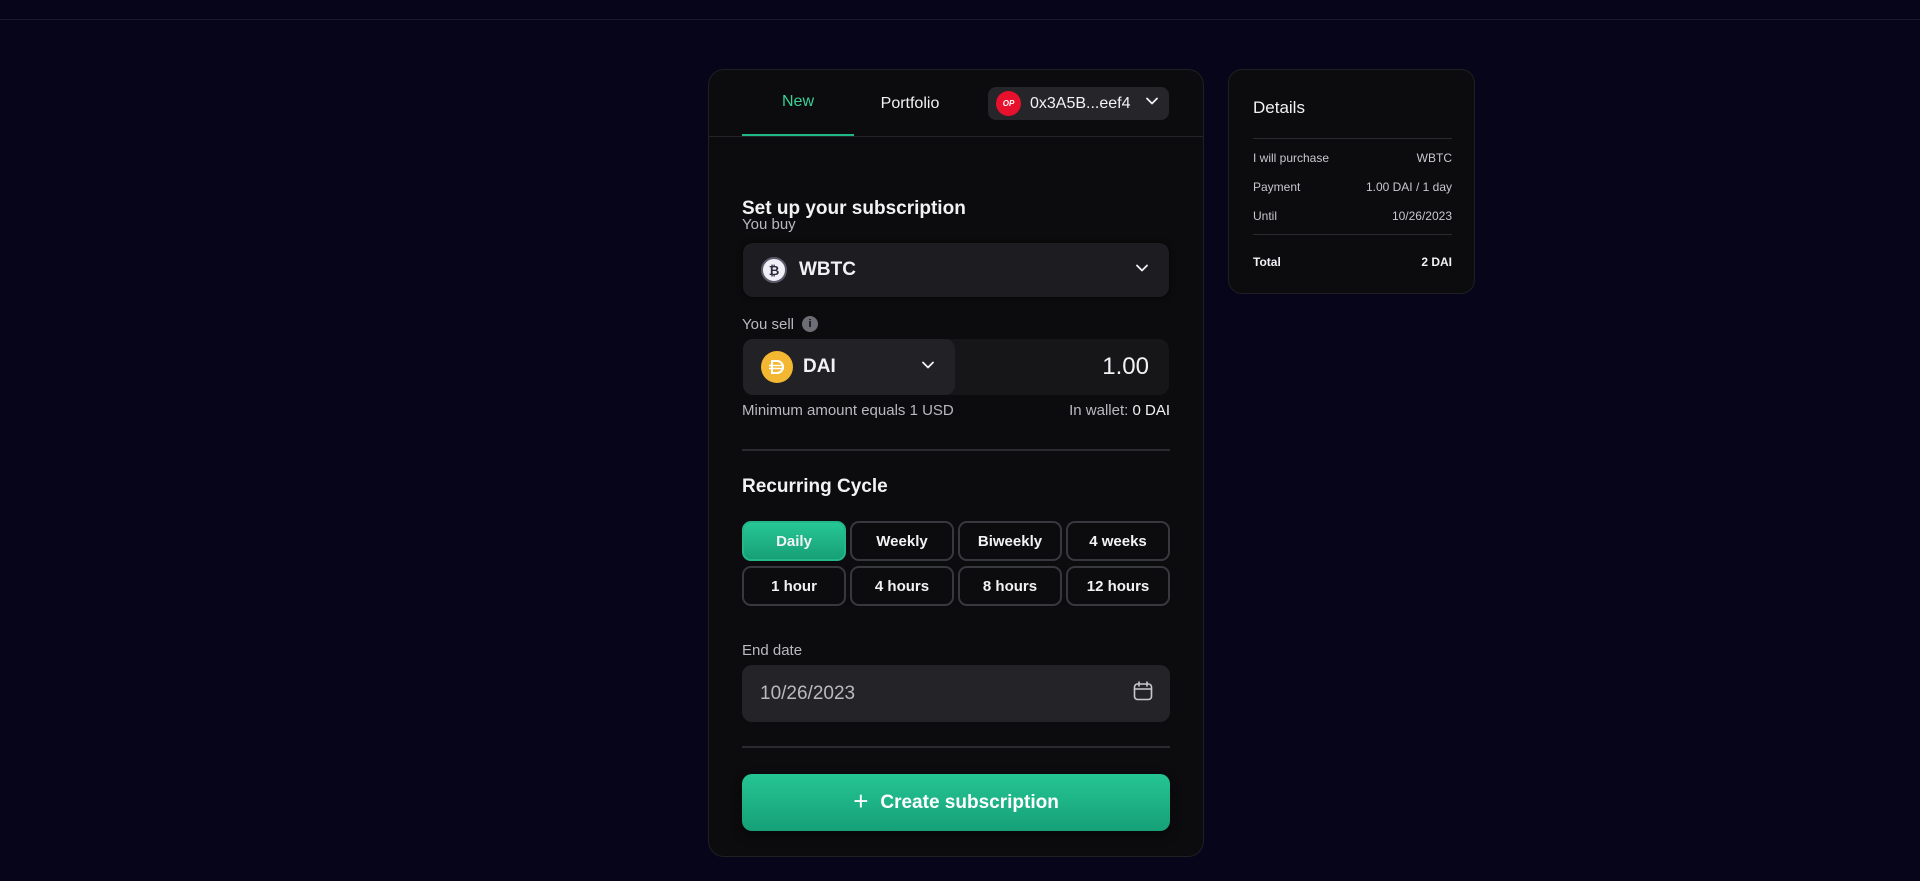  What do you see at coordinates (902, 586) in the screenshot?
I see `cycle-option: 4 hours` at bounding box center [902, 586].